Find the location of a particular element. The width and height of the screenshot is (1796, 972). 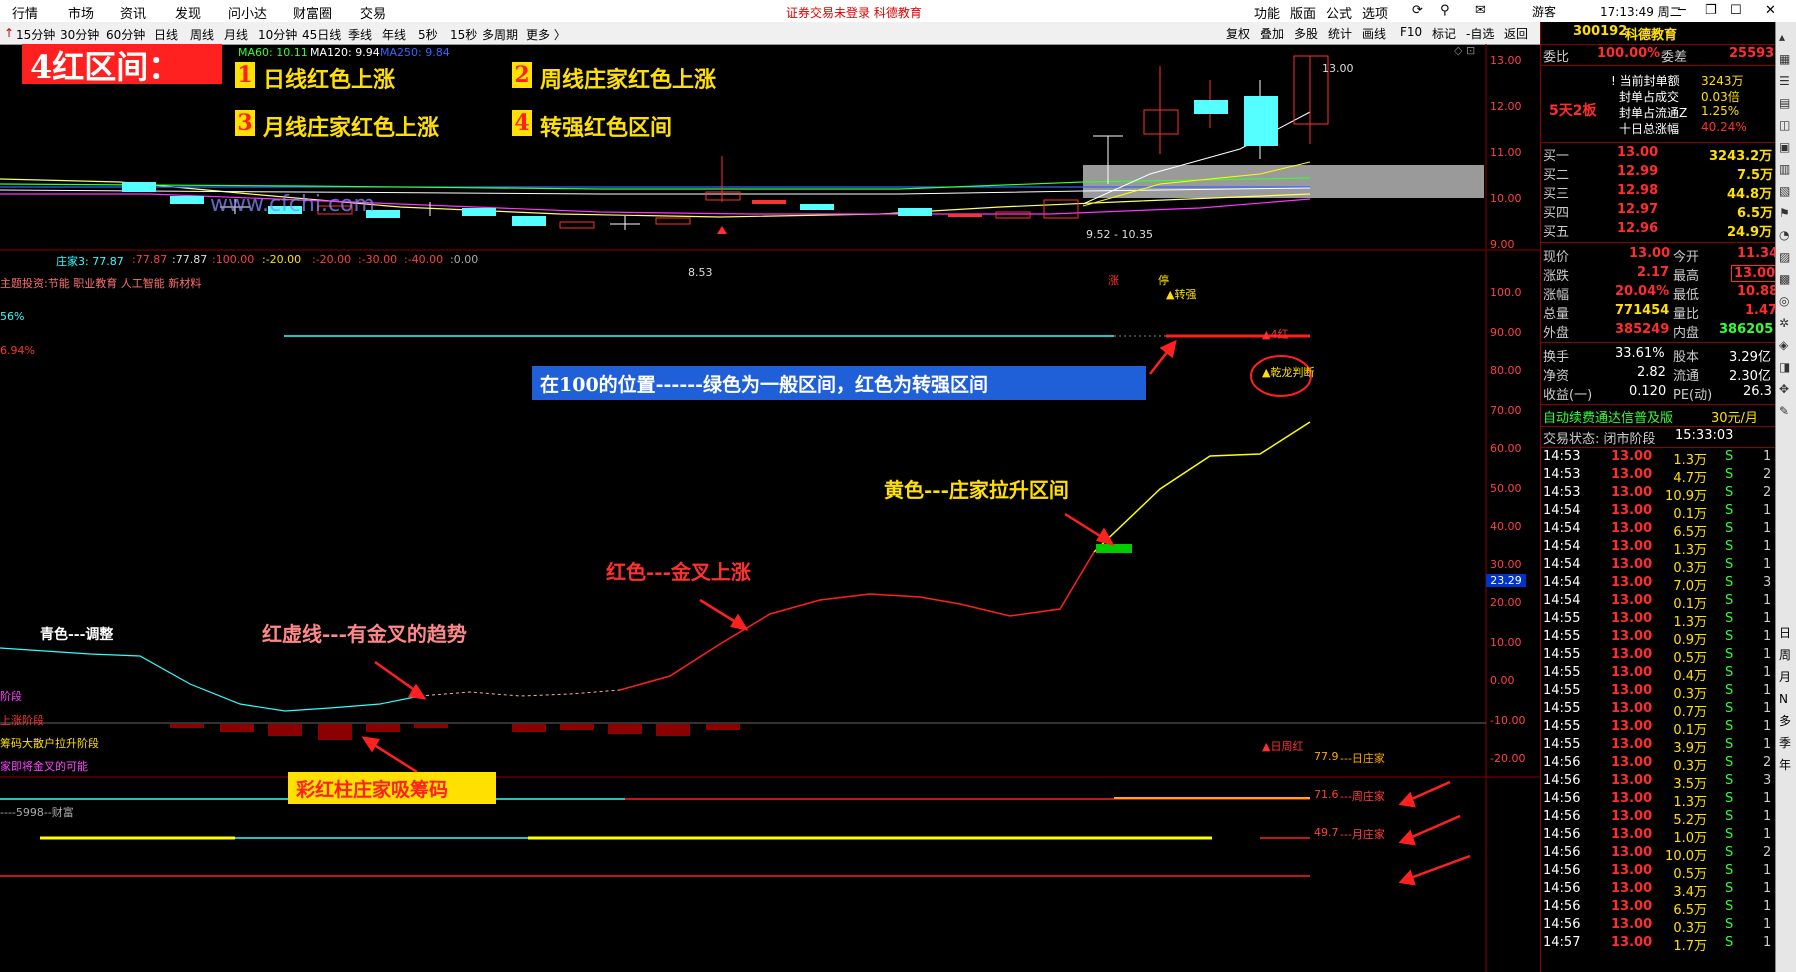

btn-duogu: 多股 is located at coordinates (1306, 33).